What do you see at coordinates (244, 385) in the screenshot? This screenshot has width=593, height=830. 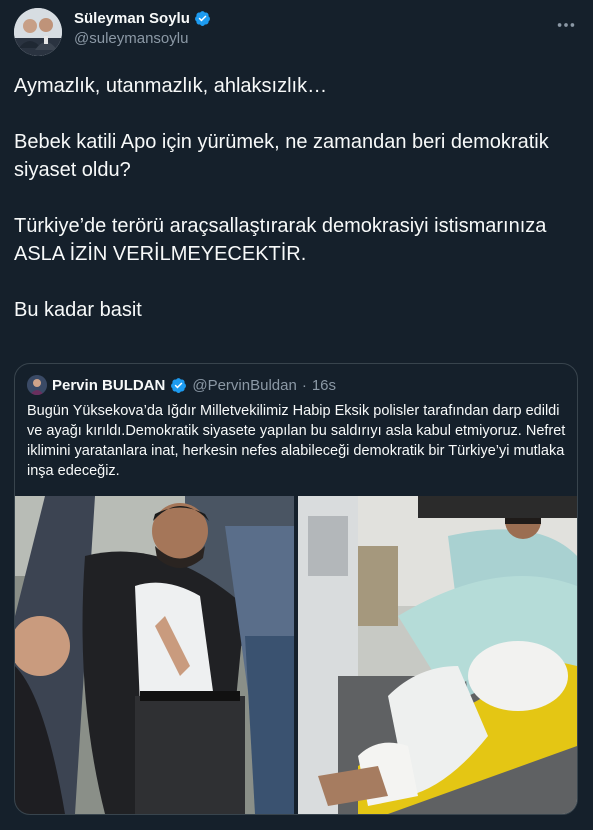 I see `quoted-author-handle: @PervinBuldan` at bounding box center [244, 385].